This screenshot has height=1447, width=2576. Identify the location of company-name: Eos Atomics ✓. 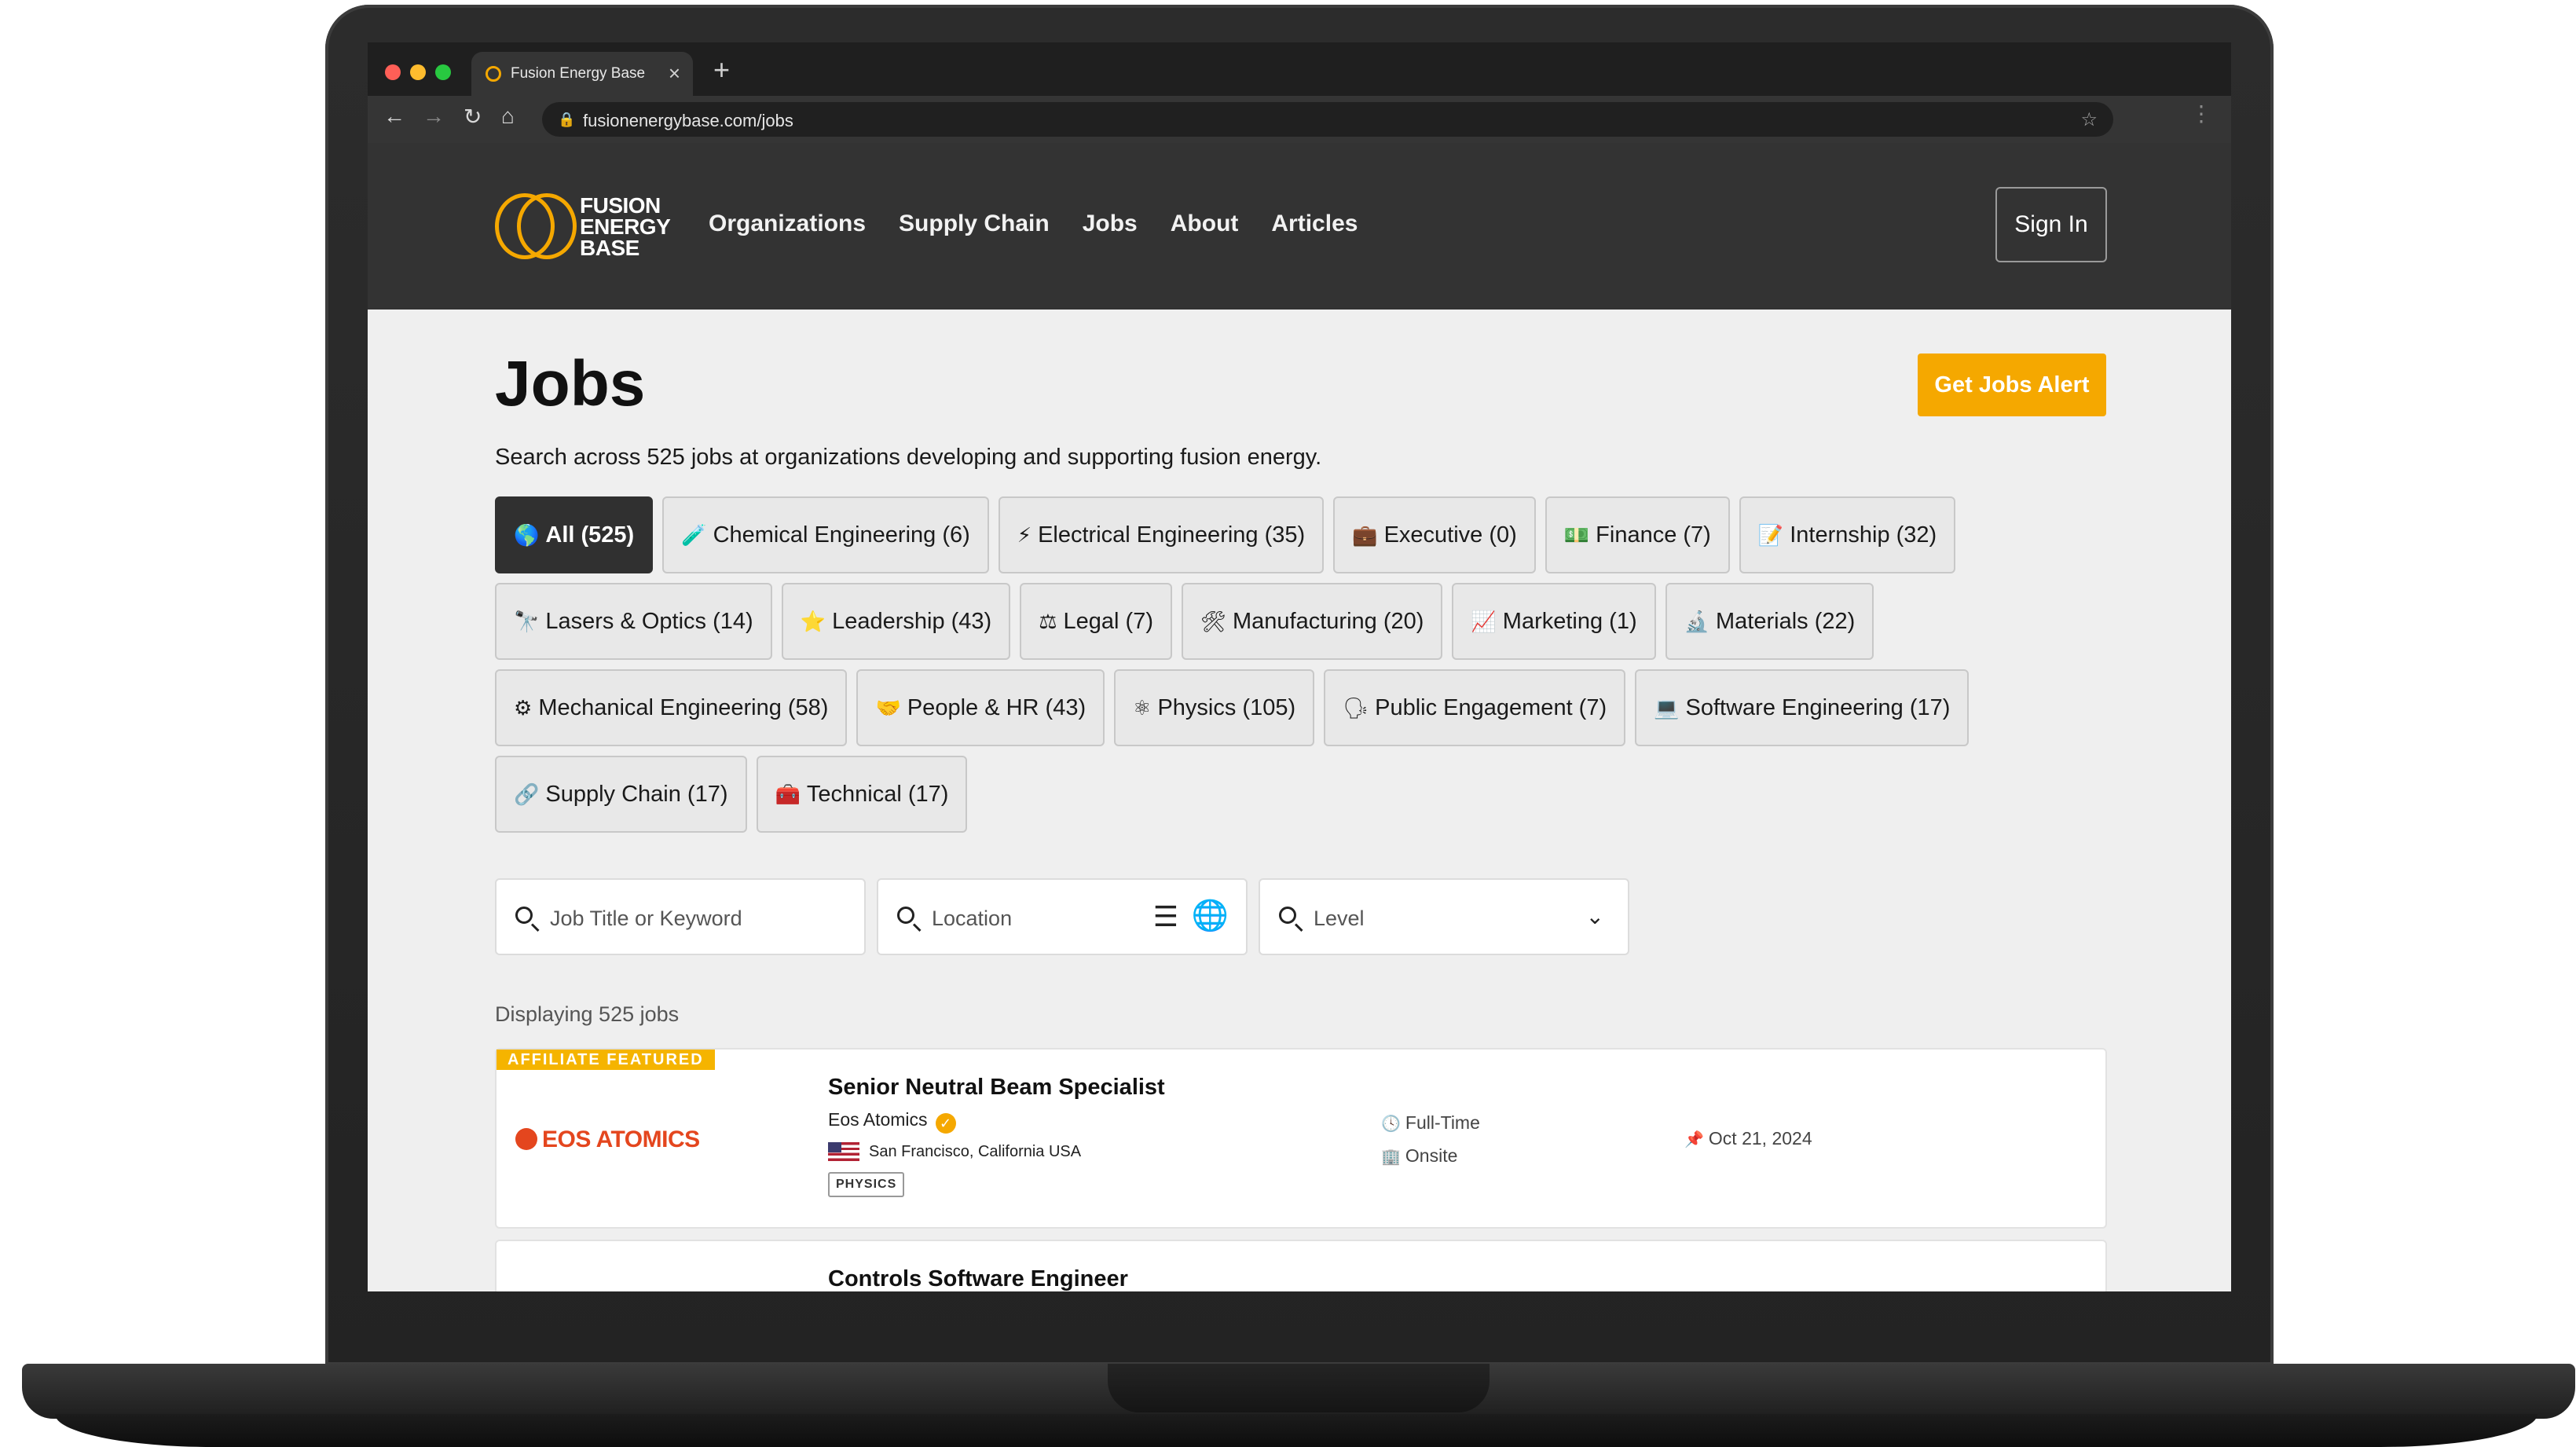
(892, 1121).